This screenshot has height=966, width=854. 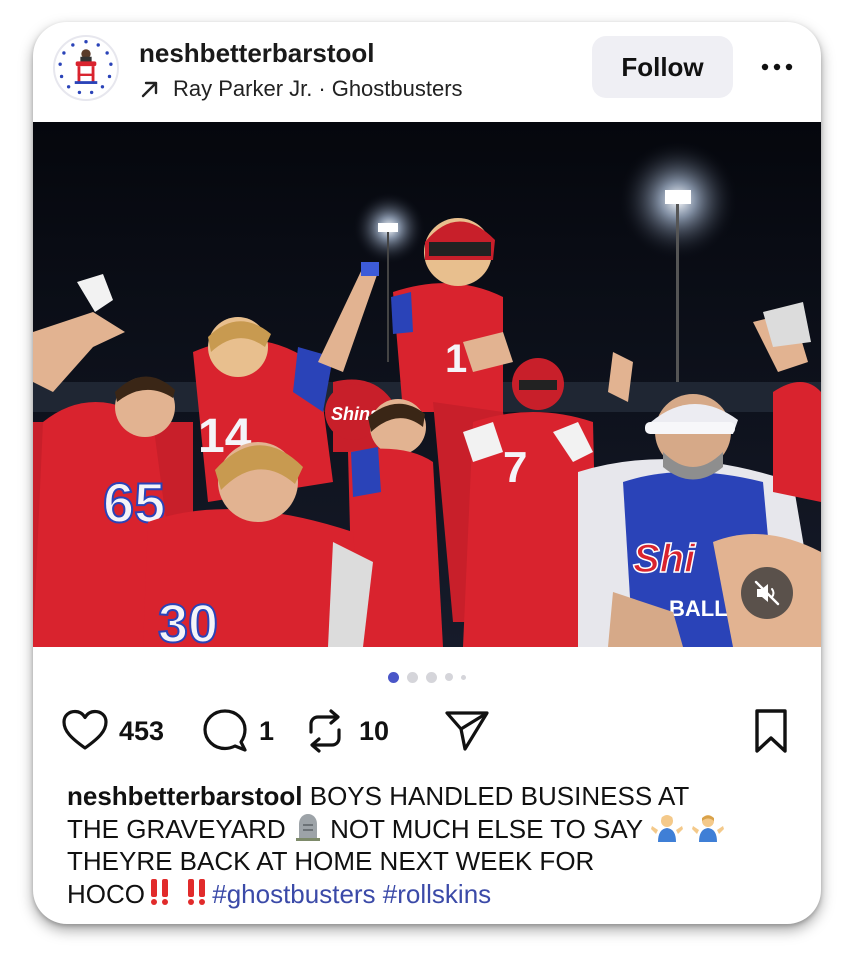 What do you see at coordinates (225, 731) in the screenshot?
I see `comment-icon` at bounding box center [225, 731].